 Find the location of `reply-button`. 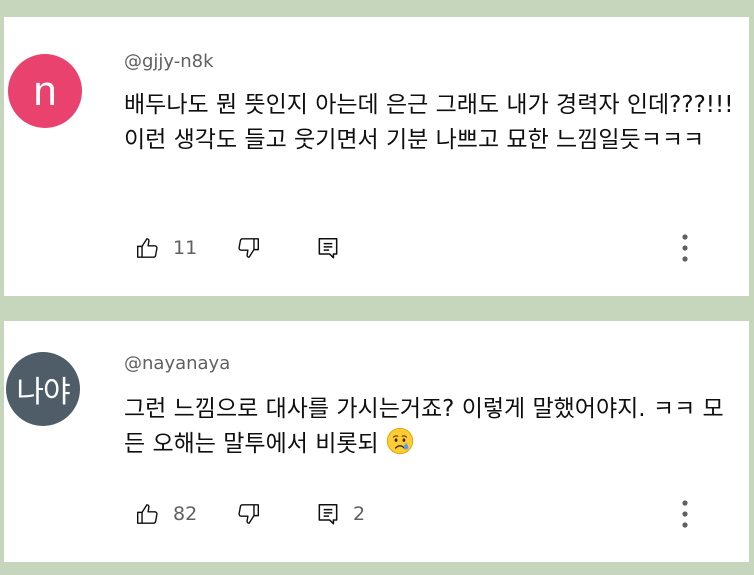

reply-button is located at coordinates (334, 248).